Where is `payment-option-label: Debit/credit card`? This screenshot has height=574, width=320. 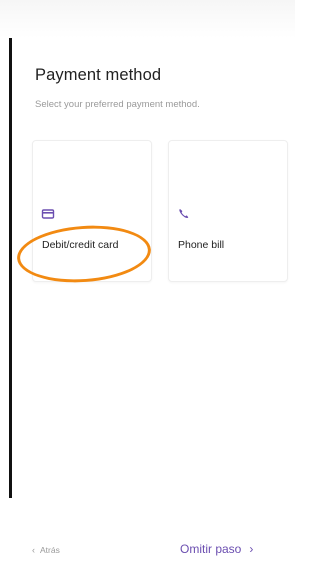 payment-option-label: Debit/credit card is located at coordinates (80, 245).